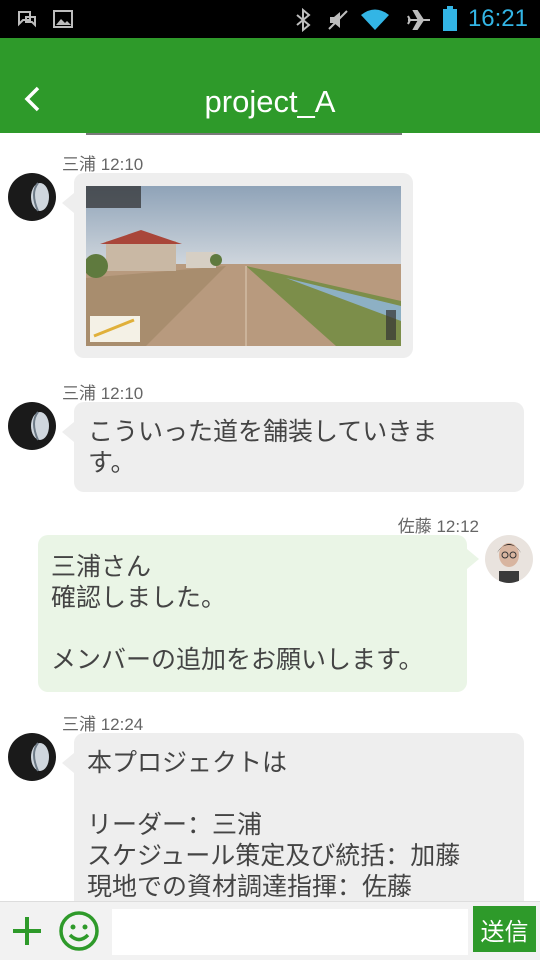  I want to click on smiley-icon, so click(79, 931).